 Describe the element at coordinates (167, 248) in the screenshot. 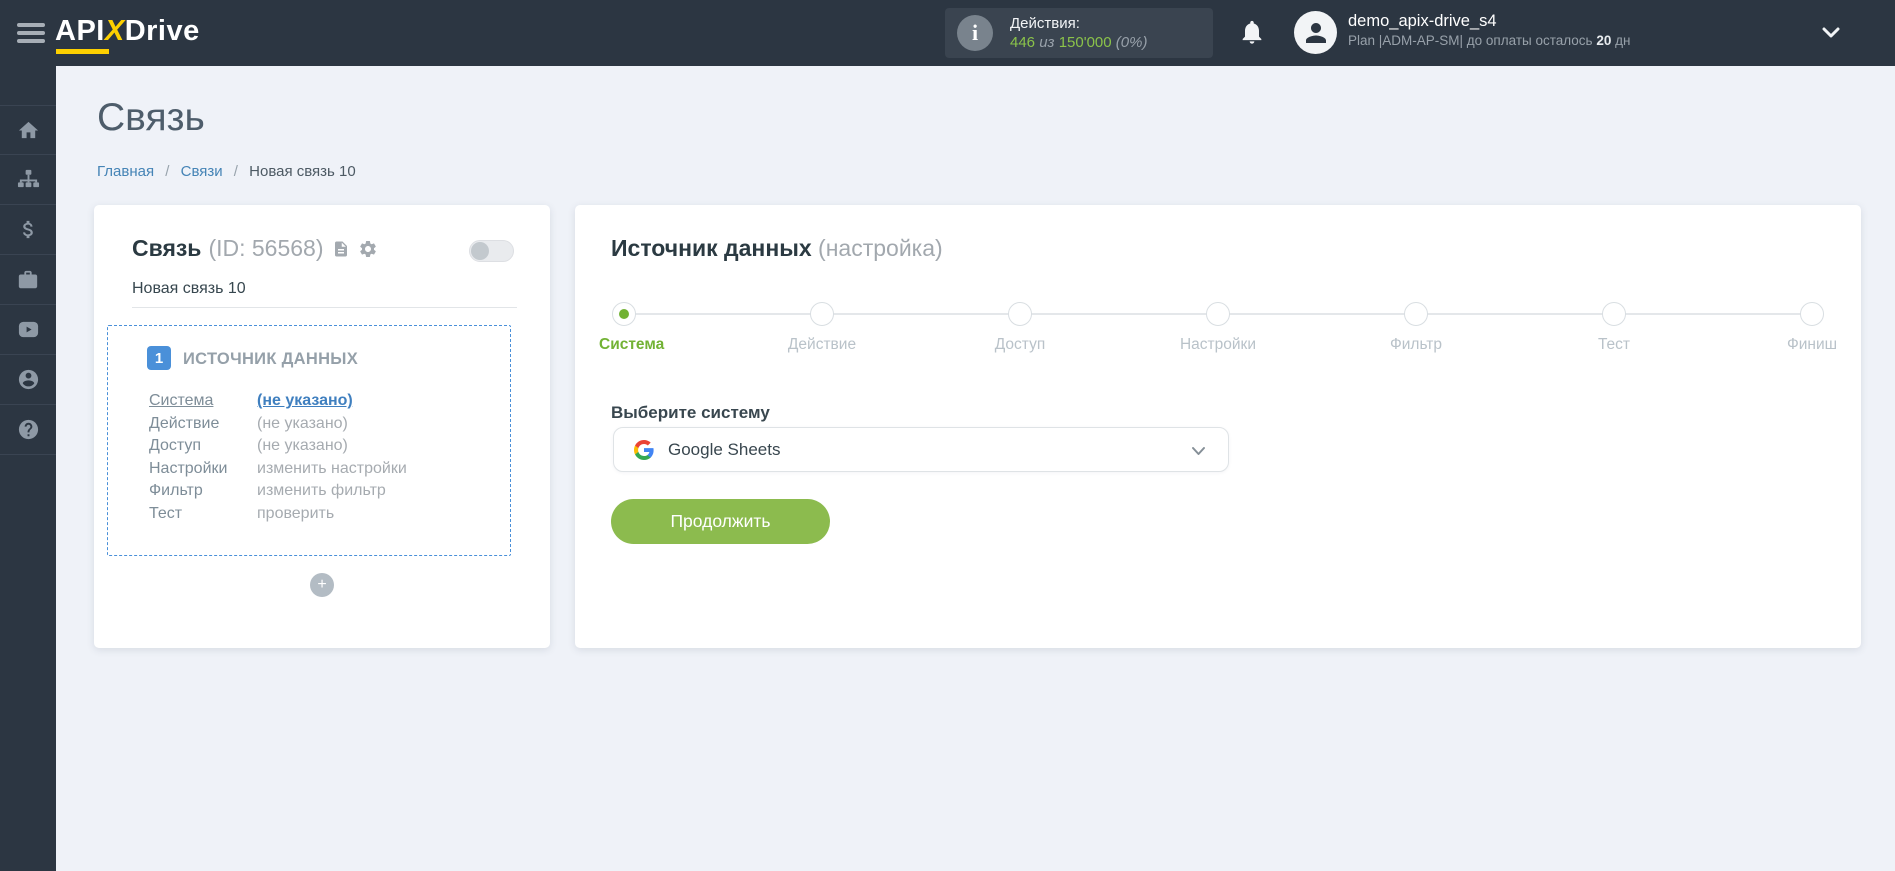

I see `connection-title: Связь` at that location.